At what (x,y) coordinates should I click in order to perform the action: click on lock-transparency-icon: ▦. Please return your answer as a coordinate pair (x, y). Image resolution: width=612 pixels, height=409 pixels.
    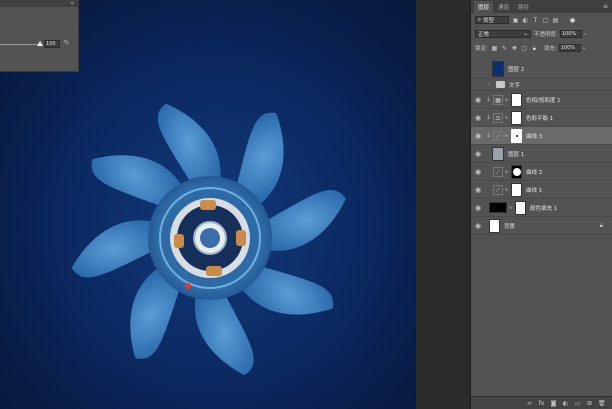
    Looking at the image, I should click on (494, 48).